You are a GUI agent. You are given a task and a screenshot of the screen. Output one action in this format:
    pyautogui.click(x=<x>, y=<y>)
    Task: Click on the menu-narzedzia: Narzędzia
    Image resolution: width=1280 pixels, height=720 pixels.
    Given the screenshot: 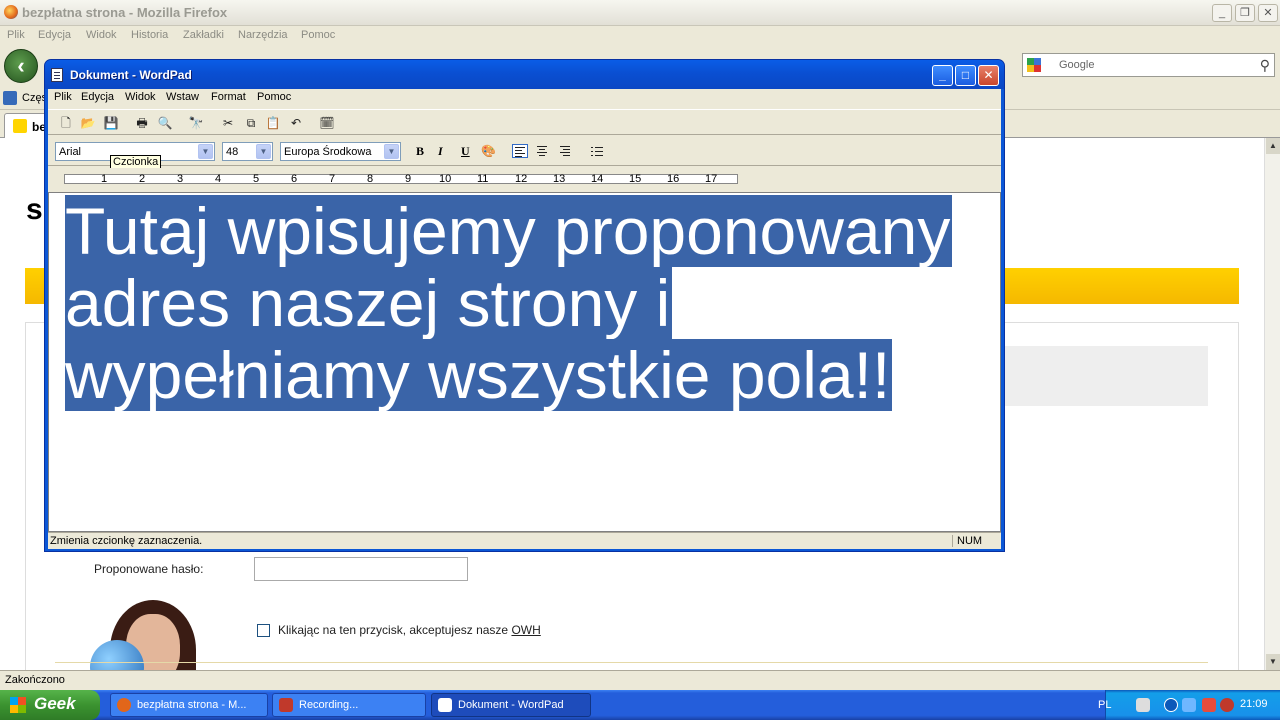 What is the action you would take?
    pyautogui.click(x=263, y=35)
    